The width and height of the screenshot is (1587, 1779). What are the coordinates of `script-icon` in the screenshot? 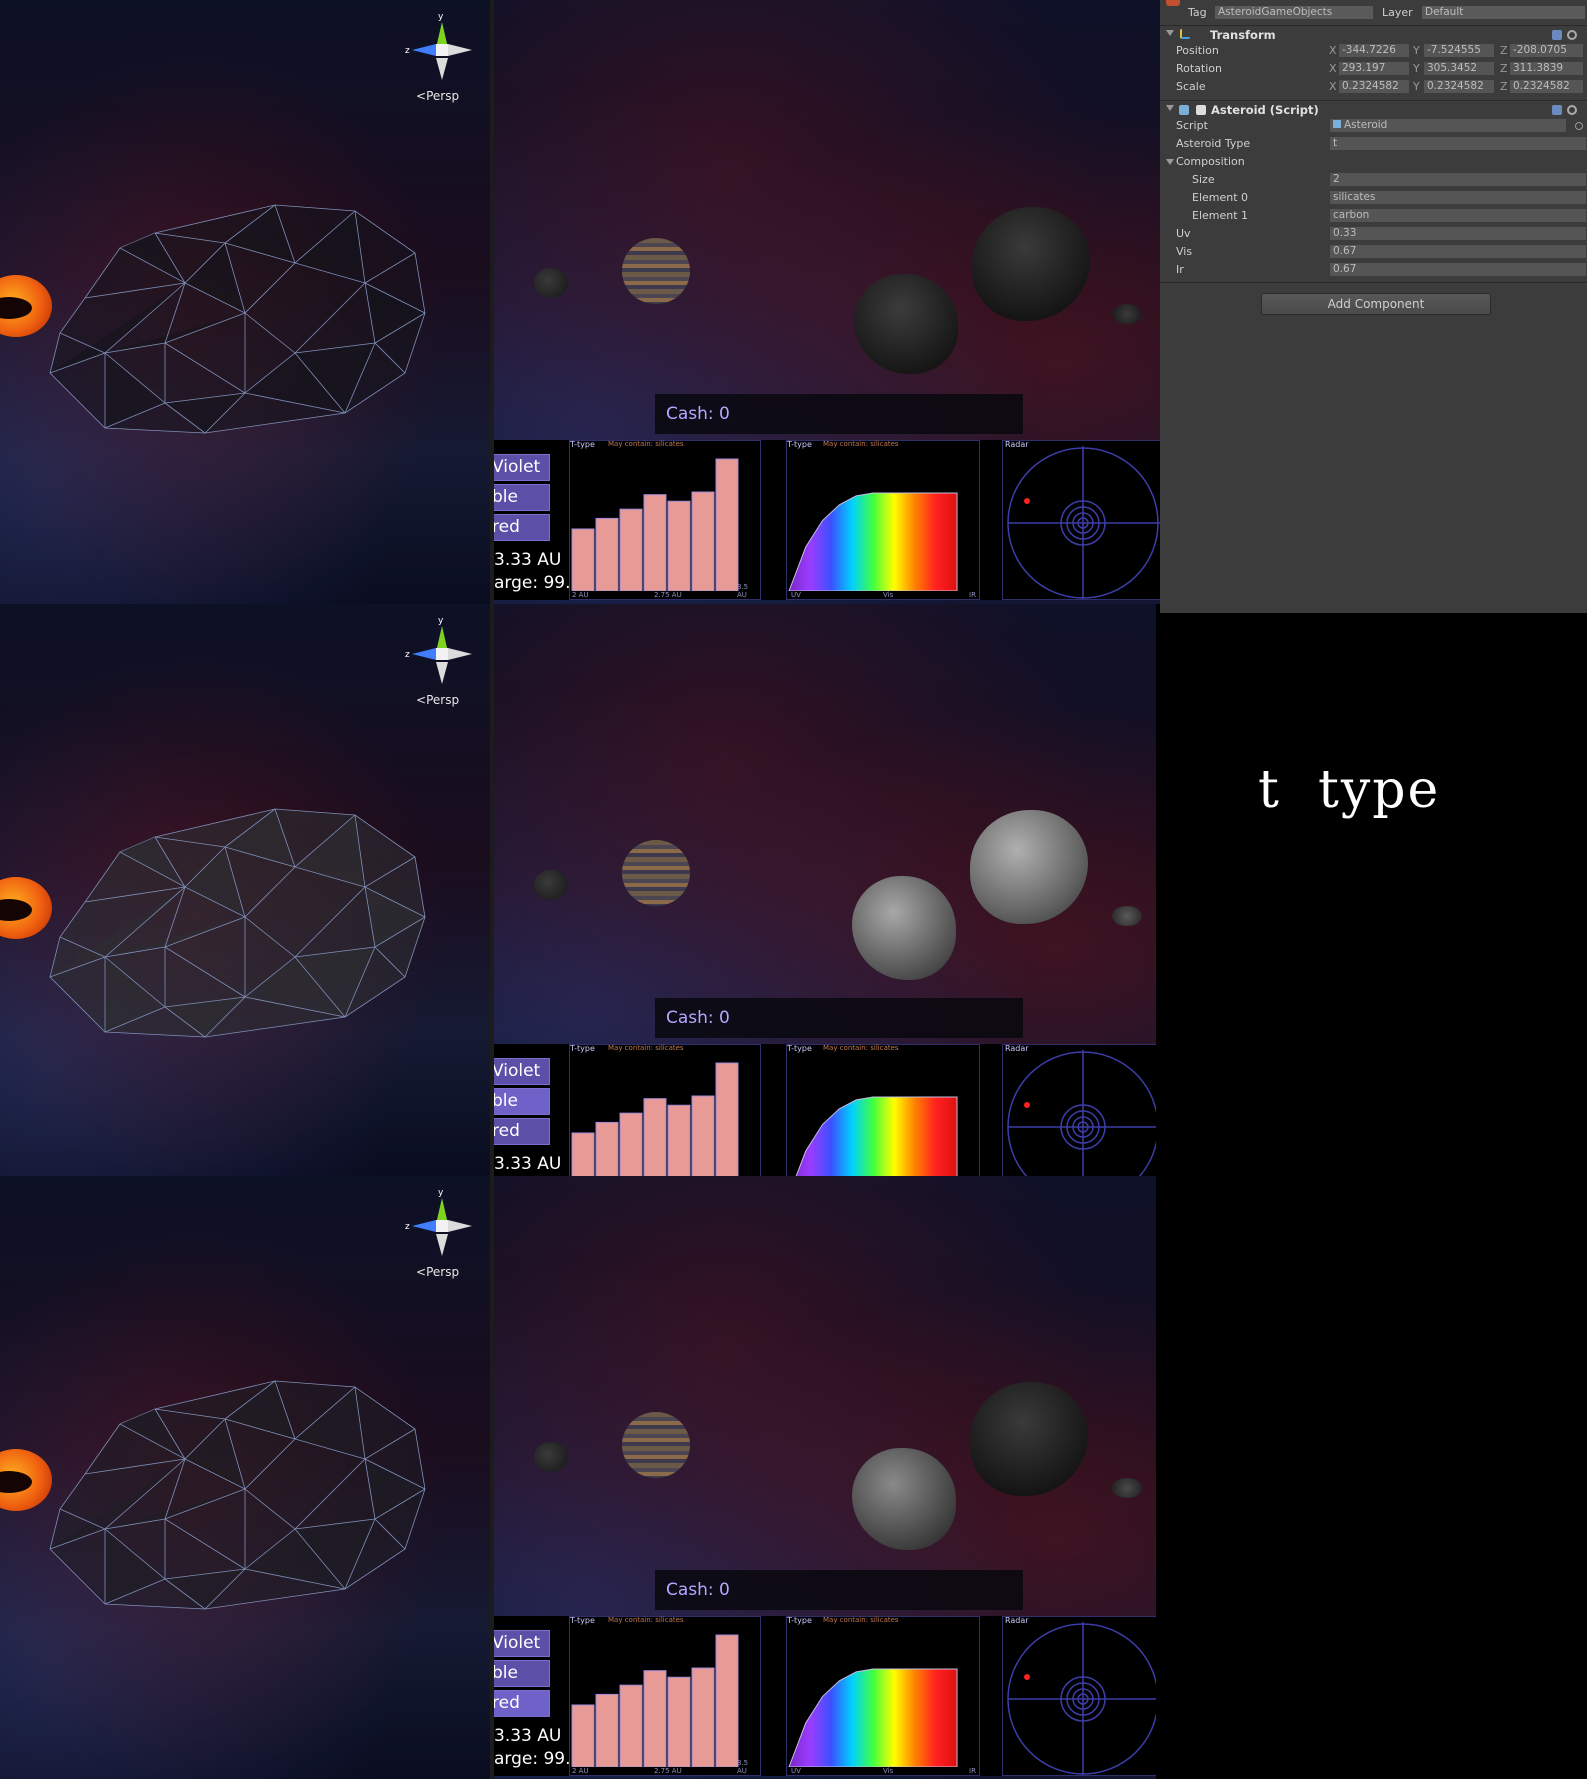 It's located at (1184, 110).